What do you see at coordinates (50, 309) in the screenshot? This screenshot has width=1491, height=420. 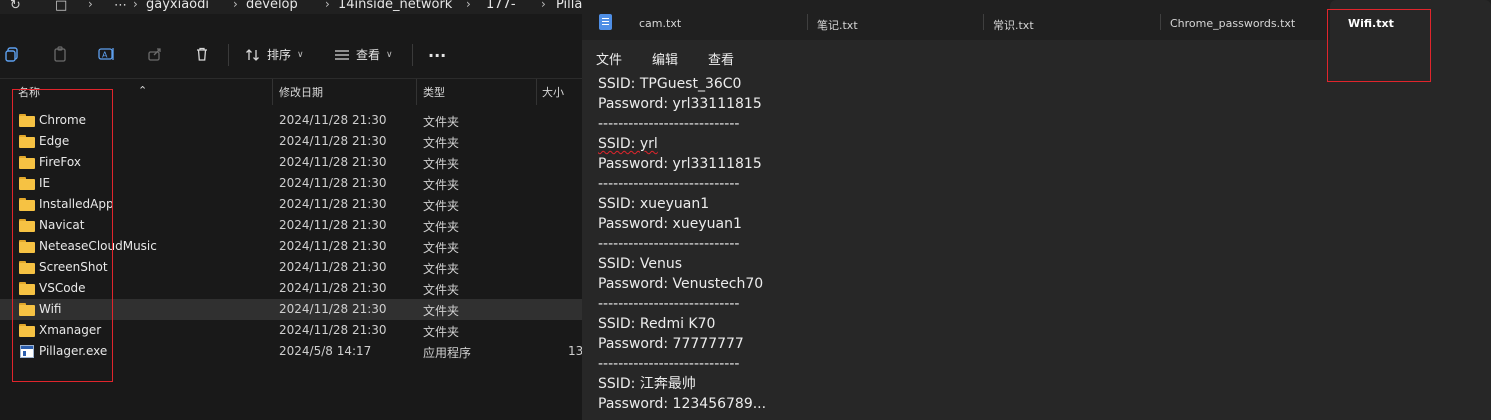 I see `file-name: Wifi` at bounding box center [50, 309].